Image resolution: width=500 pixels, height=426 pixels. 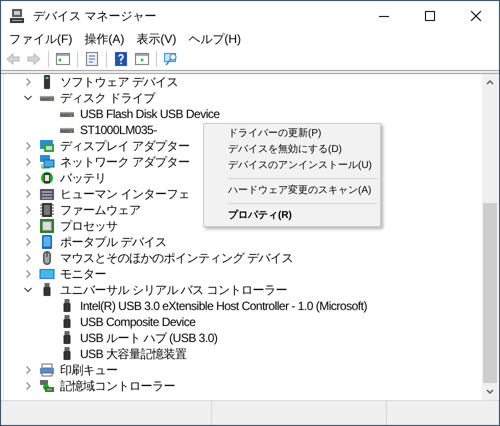 I want to click on scrollbar, so click(x=490, y=237).